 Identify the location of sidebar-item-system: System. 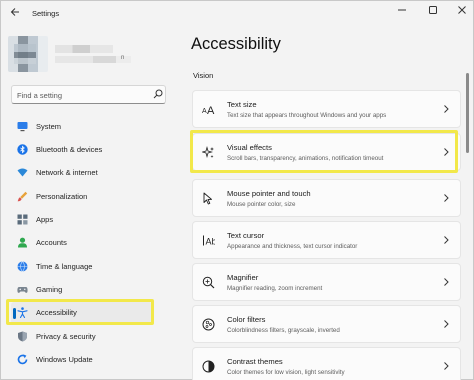
(82, 127).